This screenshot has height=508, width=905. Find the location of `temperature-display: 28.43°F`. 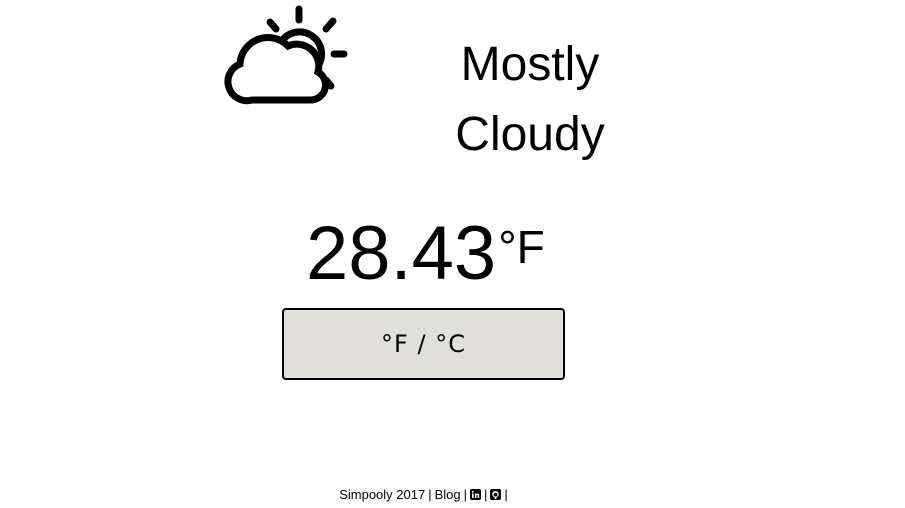

temperature-display: 28.43°F is located at coordinates (425, 254).